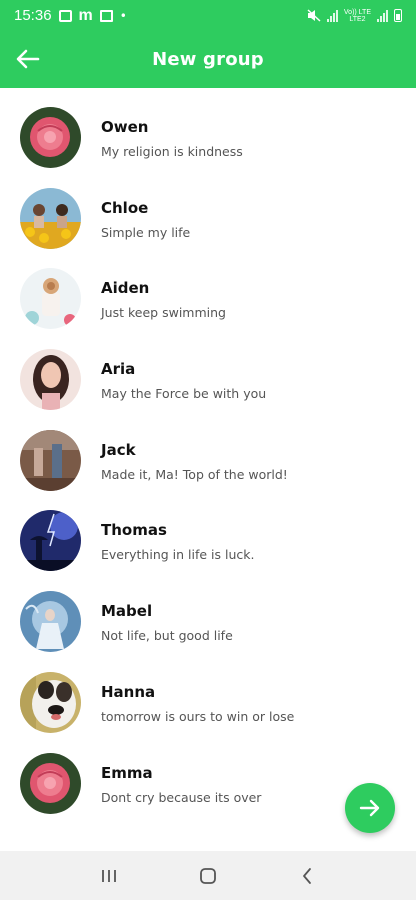  I want to click on status-time: 15:36, so click(33, 15).